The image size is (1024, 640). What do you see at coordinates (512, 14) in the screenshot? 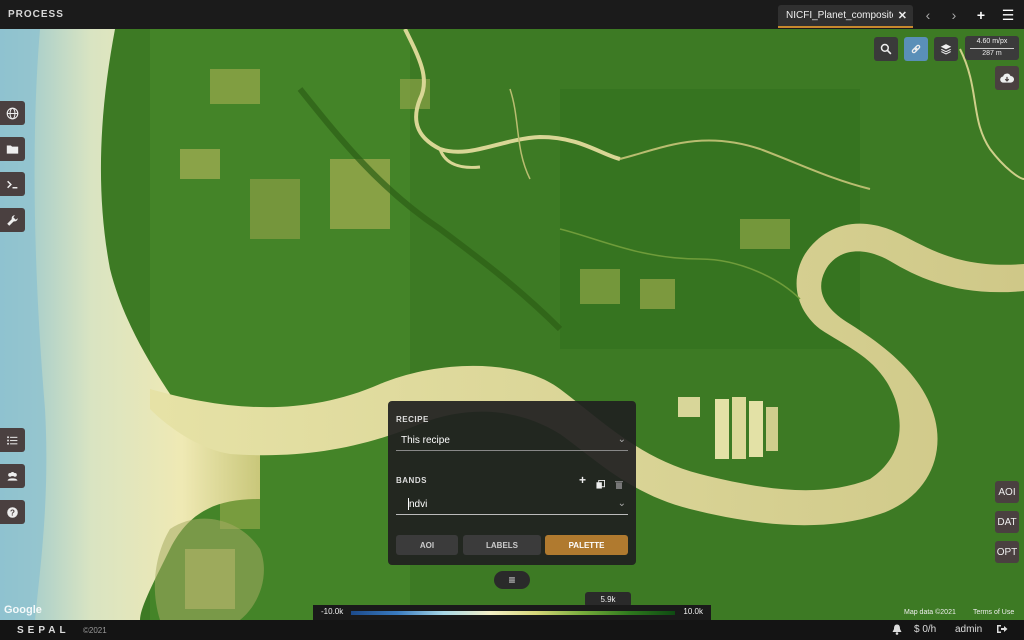
I see `top-bar: PROCESS NICFI_Planet_composite ✕ ‹ › + ☰` at bounding box center [512, 14].